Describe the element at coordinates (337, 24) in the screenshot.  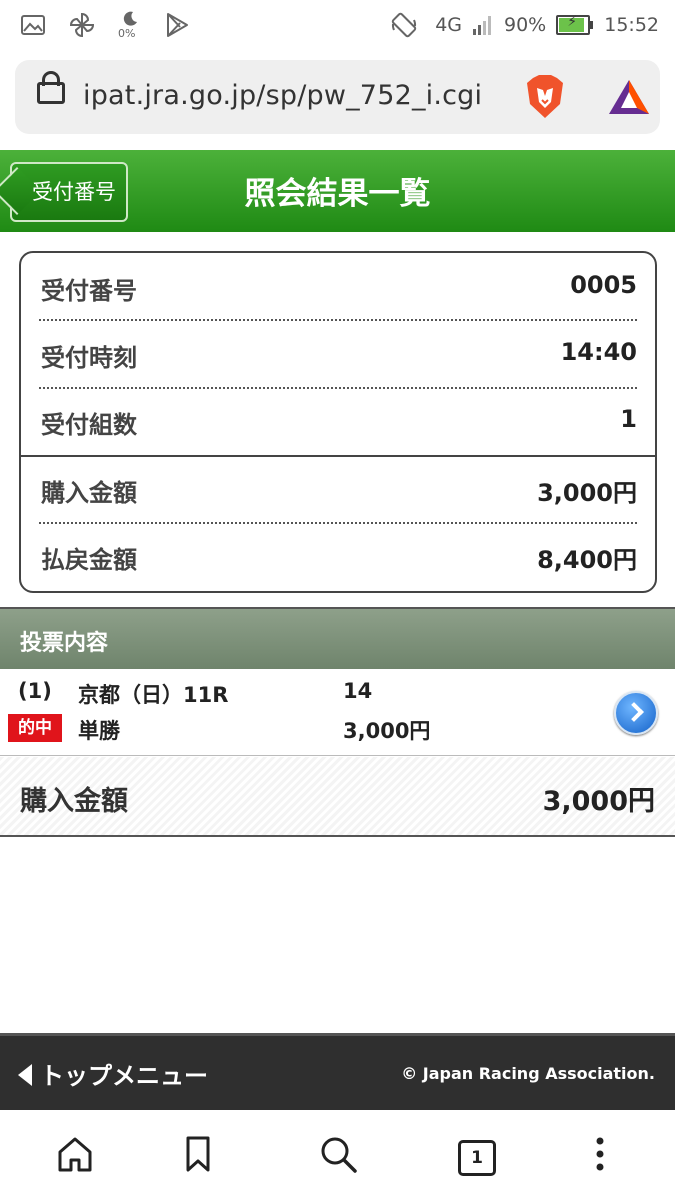
I see `status-bar: 0% 4G 90% ⚡ 15:52` at that location.